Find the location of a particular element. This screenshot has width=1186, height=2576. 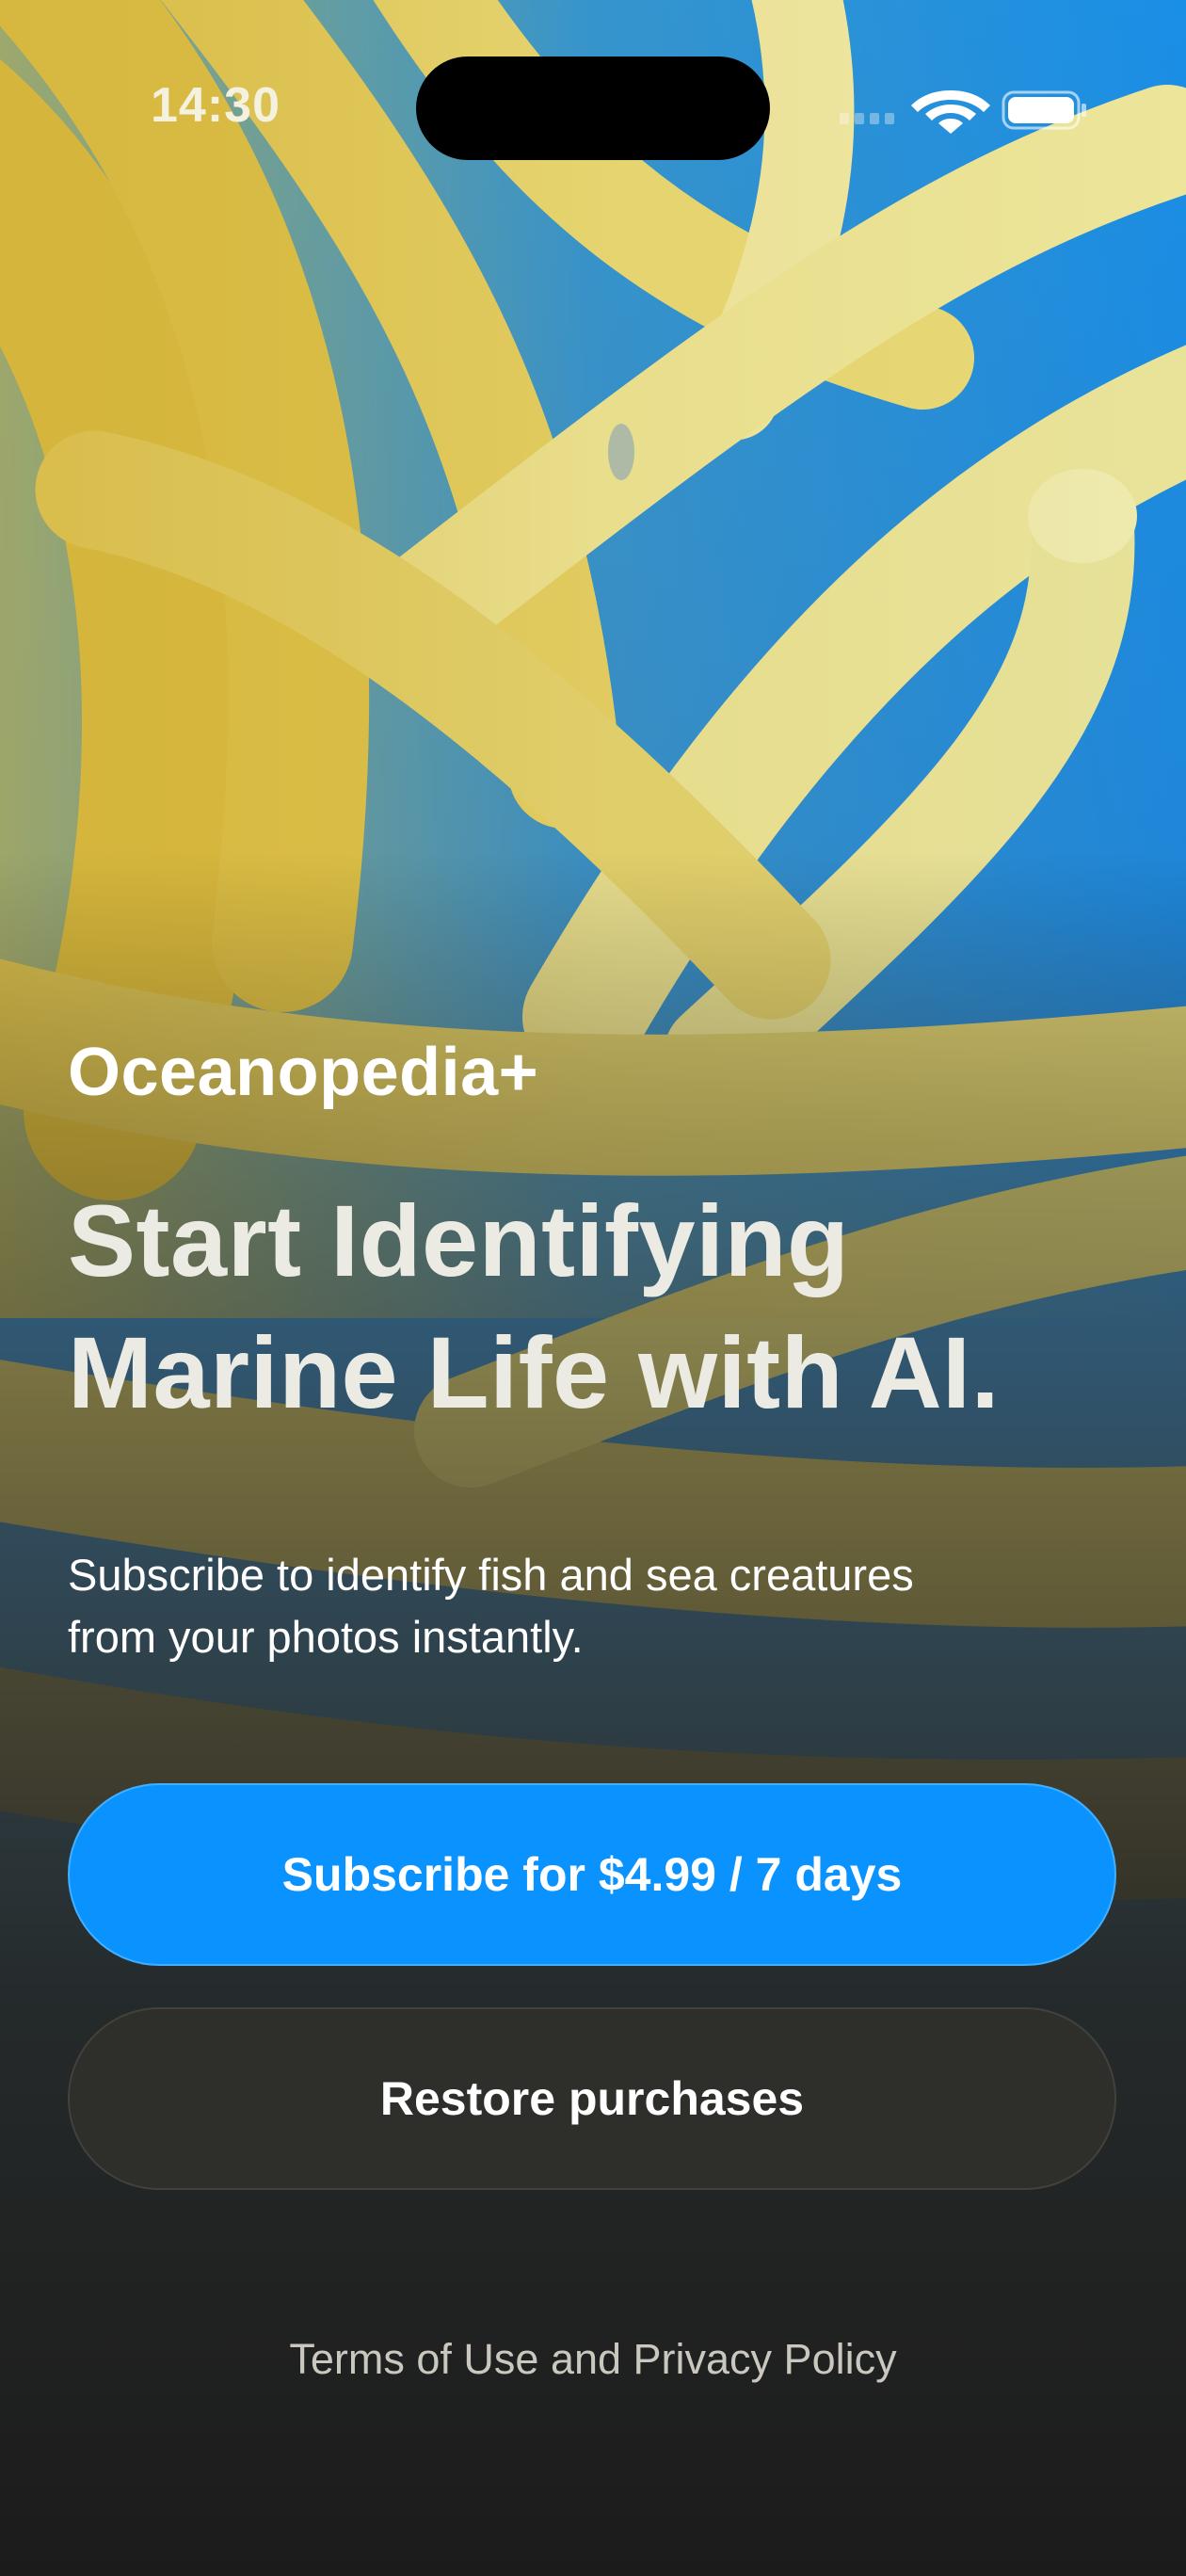

status-bar-icons is located at coordinates (963, 112).